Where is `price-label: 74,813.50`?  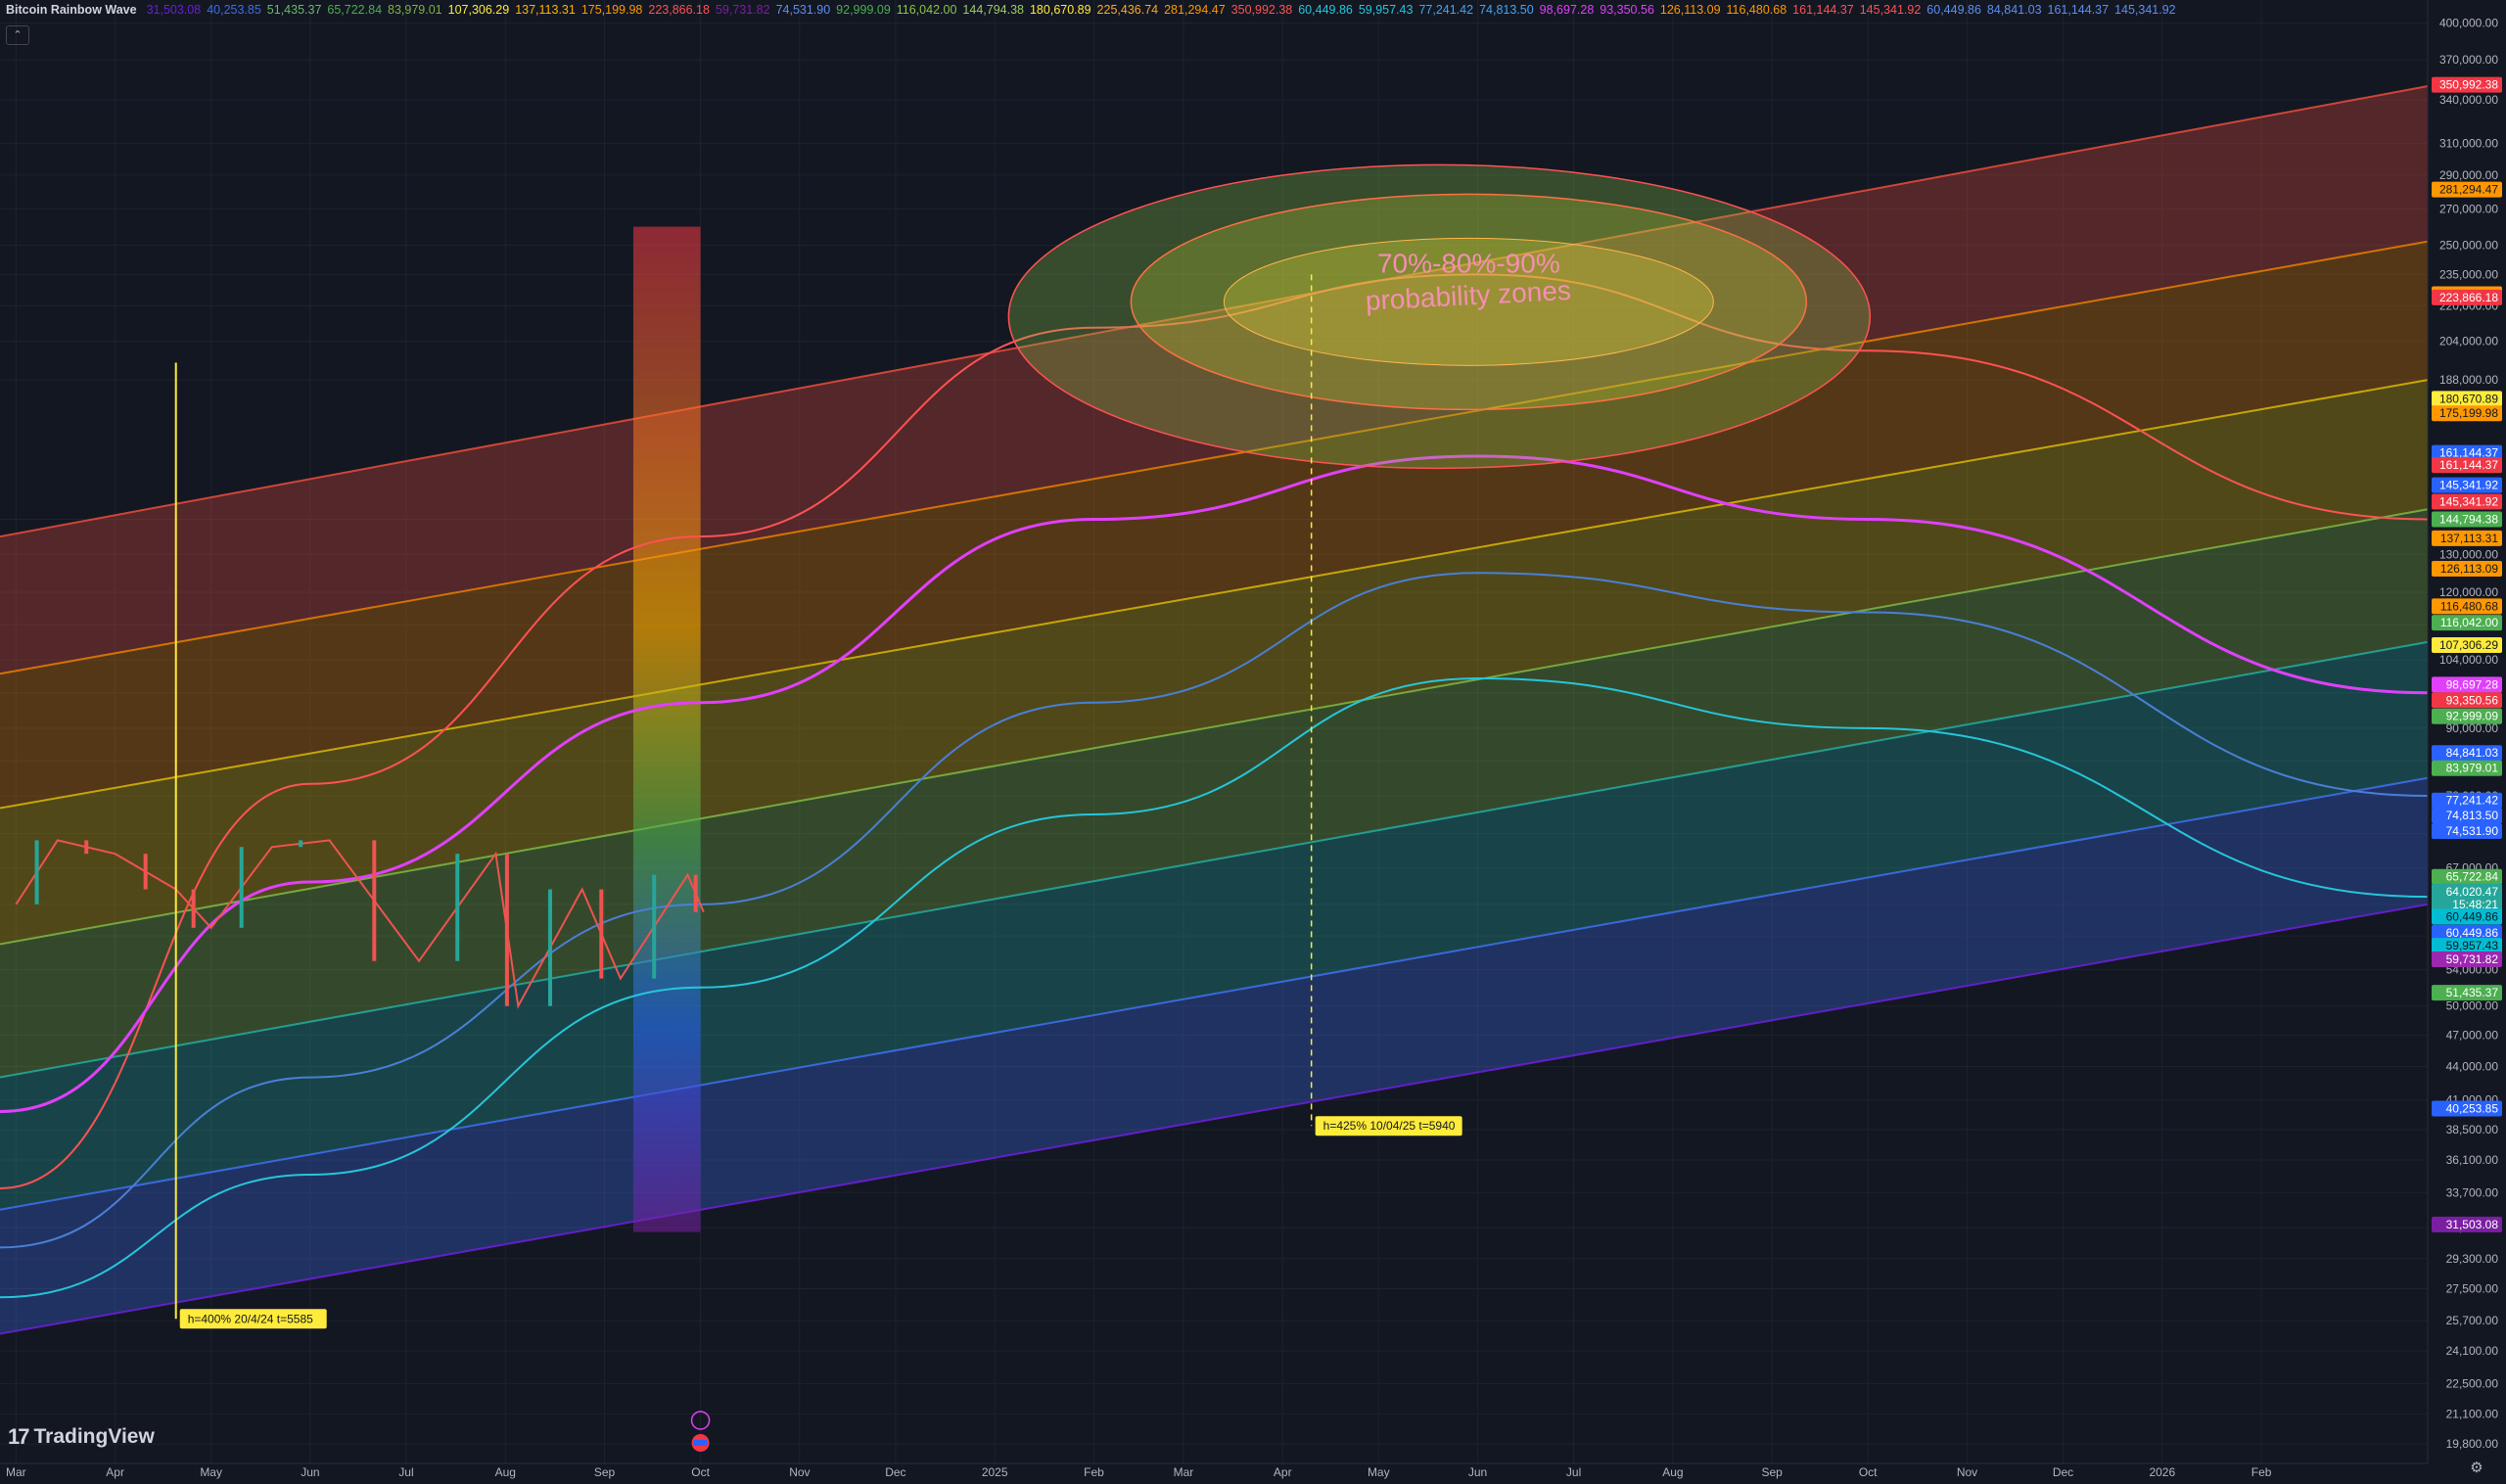
price-label: 74,813.50 is located at coordinates (2472, 815).